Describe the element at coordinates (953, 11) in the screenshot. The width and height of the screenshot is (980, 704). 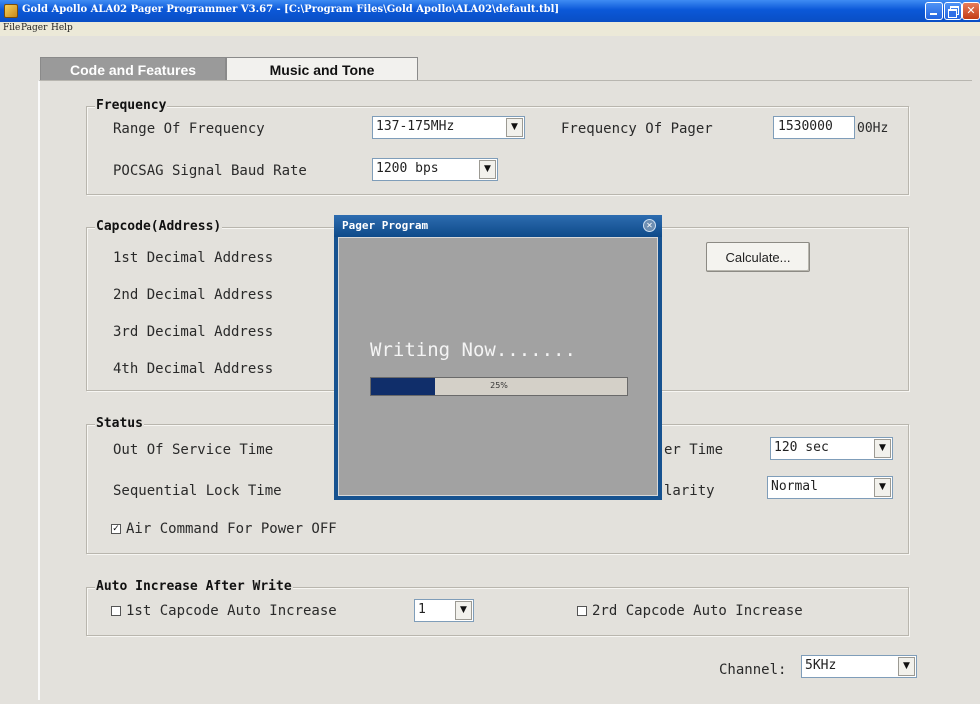
I see `maximize-button` at that location.